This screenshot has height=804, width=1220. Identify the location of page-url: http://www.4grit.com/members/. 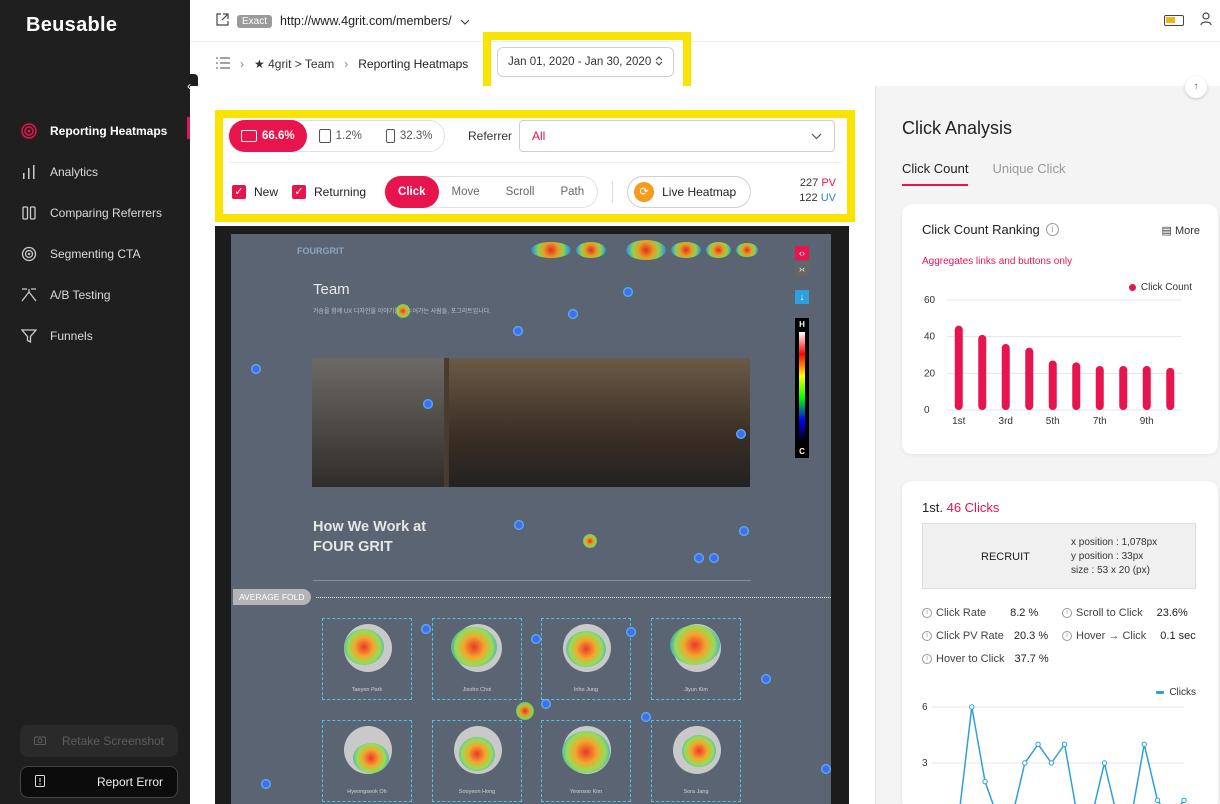
(366, 21).